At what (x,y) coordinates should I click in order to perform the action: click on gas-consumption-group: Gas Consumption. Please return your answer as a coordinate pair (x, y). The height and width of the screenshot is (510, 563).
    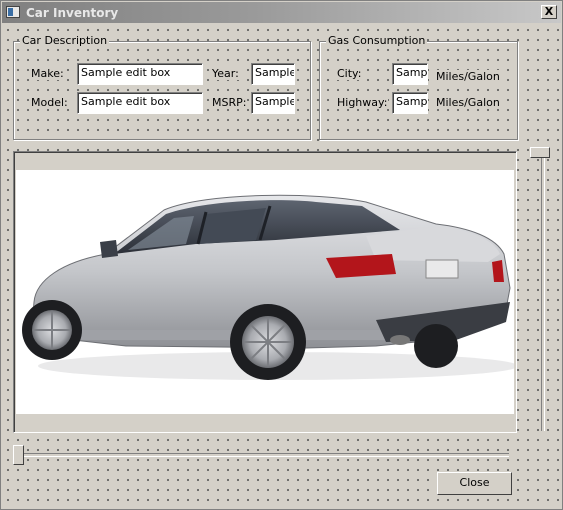
    Looking at the image, I should click on (418, 87).